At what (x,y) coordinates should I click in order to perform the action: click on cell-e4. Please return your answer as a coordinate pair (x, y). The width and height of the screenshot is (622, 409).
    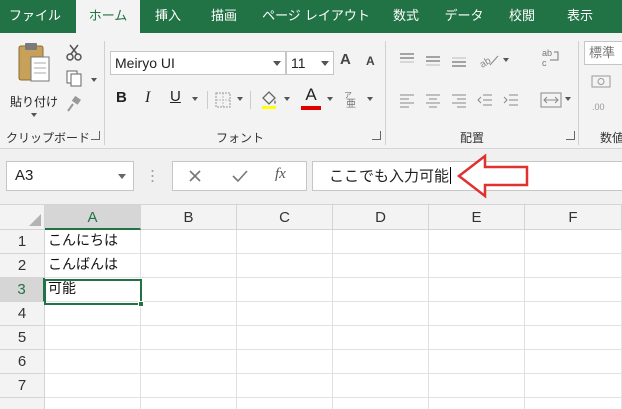
    Looking at the image, I should click on (477, 314).